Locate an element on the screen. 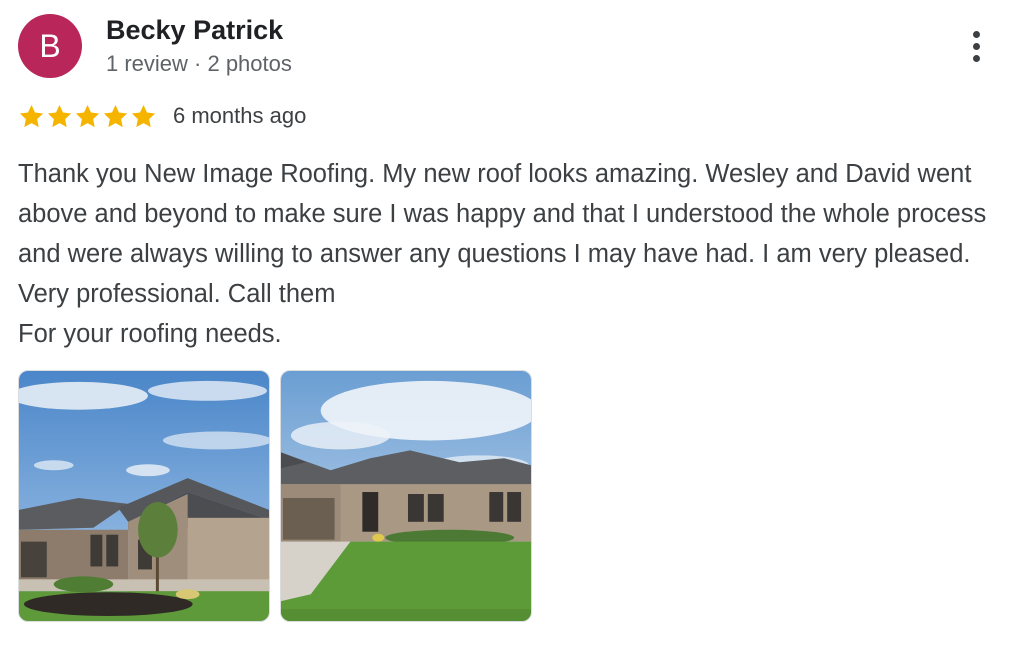 This screenshot has width=1020, height=650. more-vert-icon is located at coordinates (976, 34).